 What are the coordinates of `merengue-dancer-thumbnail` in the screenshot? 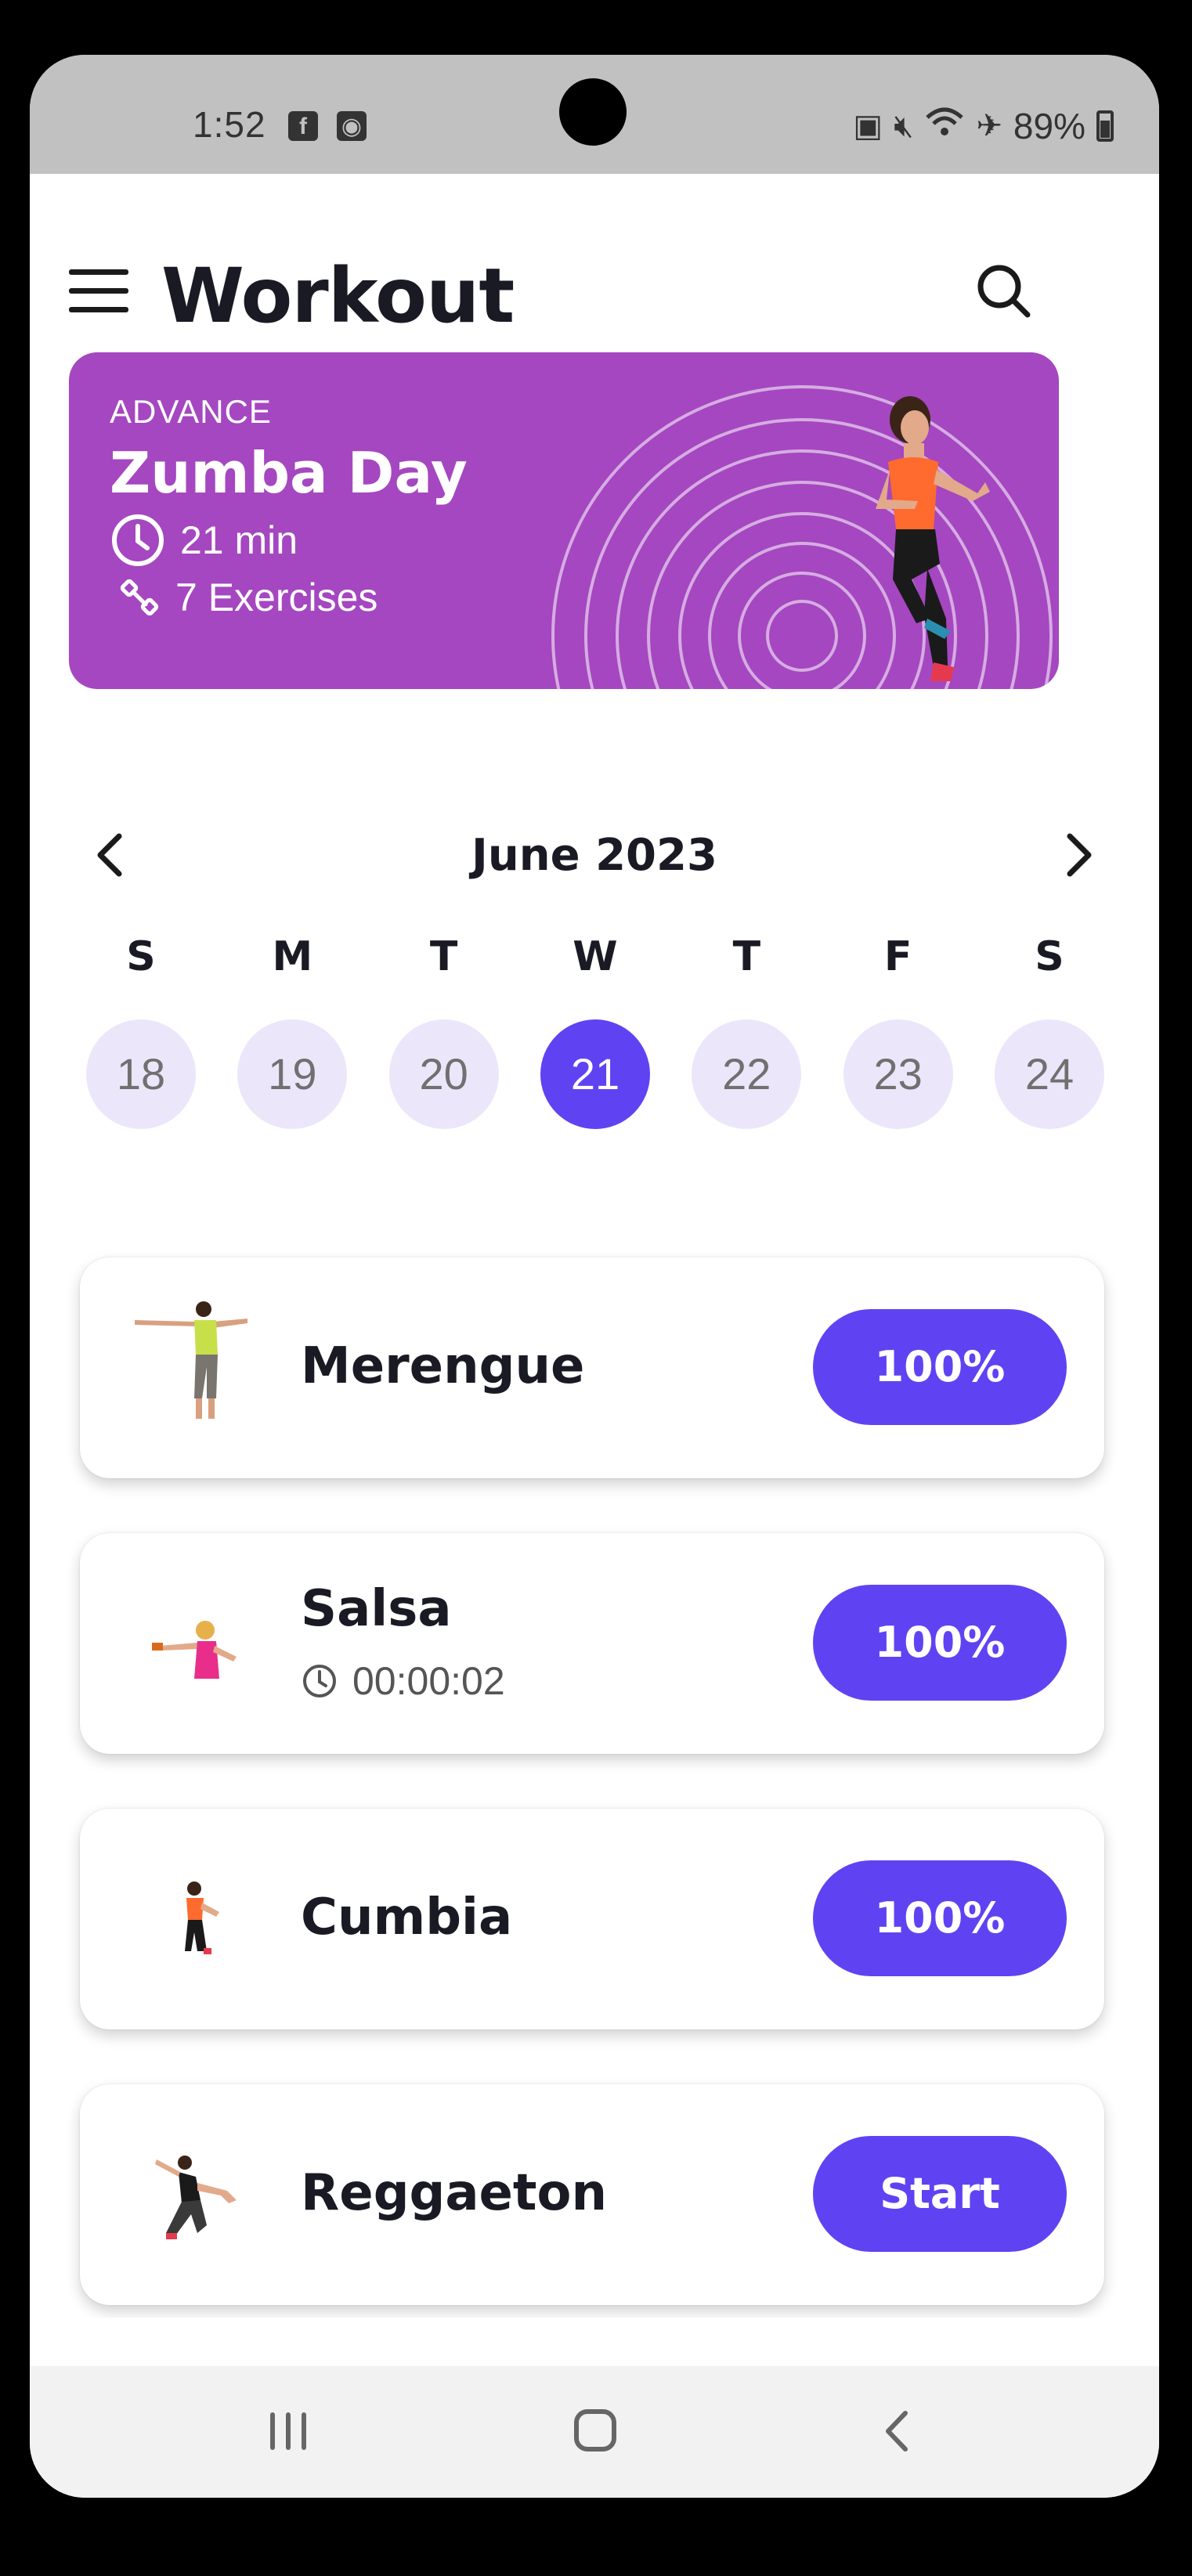 It's located at (191, 1360).